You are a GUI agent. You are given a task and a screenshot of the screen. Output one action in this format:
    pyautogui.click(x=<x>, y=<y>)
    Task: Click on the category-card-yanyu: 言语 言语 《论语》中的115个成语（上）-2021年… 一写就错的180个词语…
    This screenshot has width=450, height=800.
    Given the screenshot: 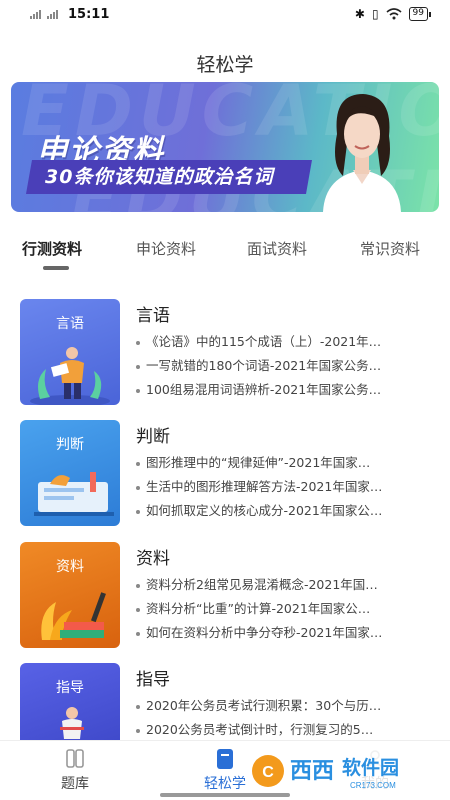 What is the action you would take?
    pyautogui.click(x=225, y=352)
    